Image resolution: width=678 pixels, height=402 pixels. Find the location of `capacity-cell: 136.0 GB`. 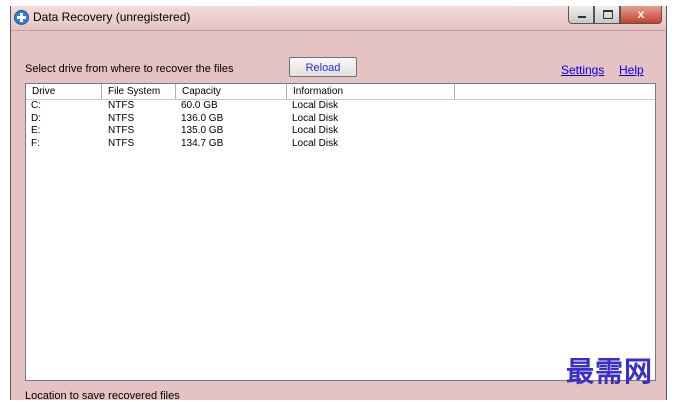

capacity-cell: 136.0 GB is located at coordinates (202, 118).